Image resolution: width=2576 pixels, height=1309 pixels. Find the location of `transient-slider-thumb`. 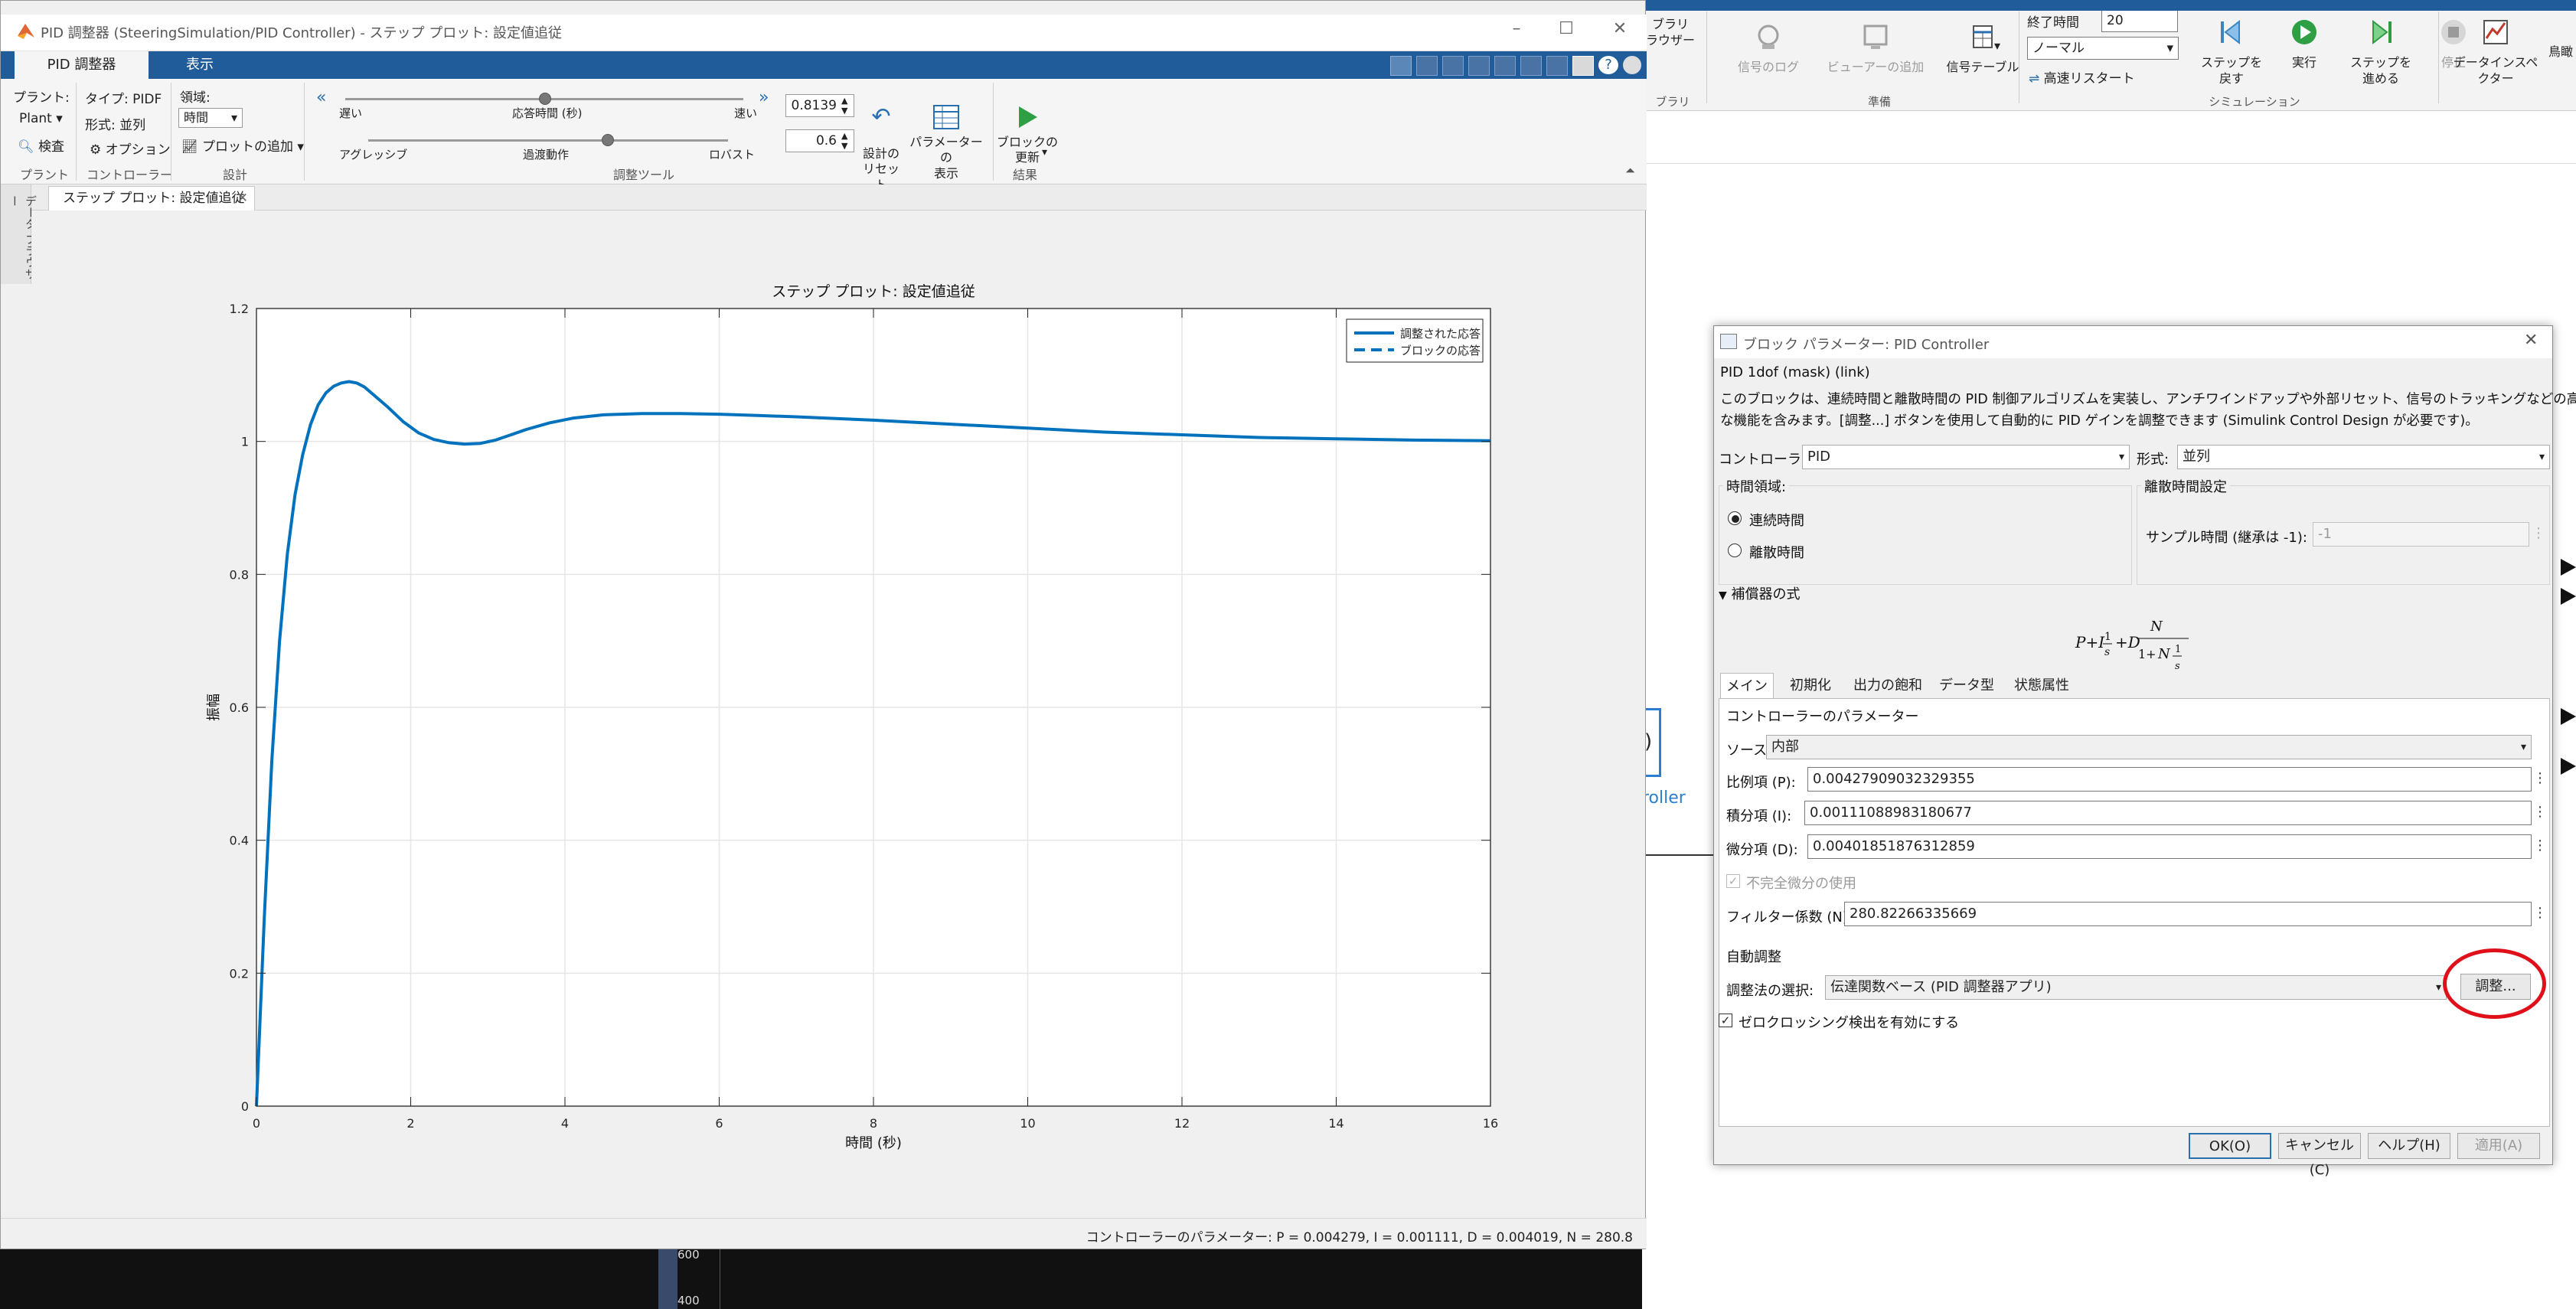

transient-slider-thumb is located at coordinates (608, 140).